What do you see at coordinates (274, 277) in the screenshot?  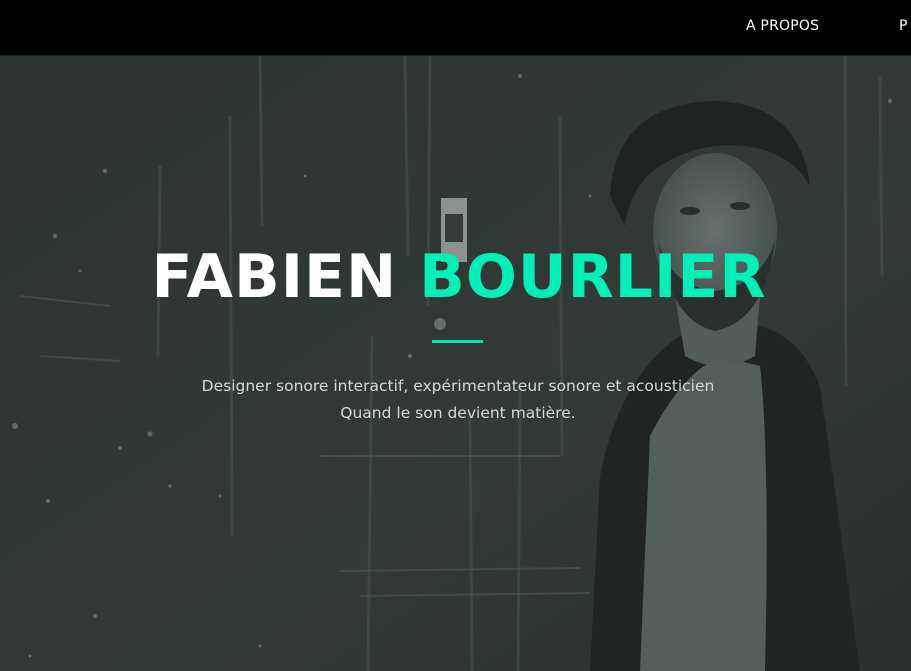 I see `hero-title-first-name: FABIEN` at bounding box center [274, 277].